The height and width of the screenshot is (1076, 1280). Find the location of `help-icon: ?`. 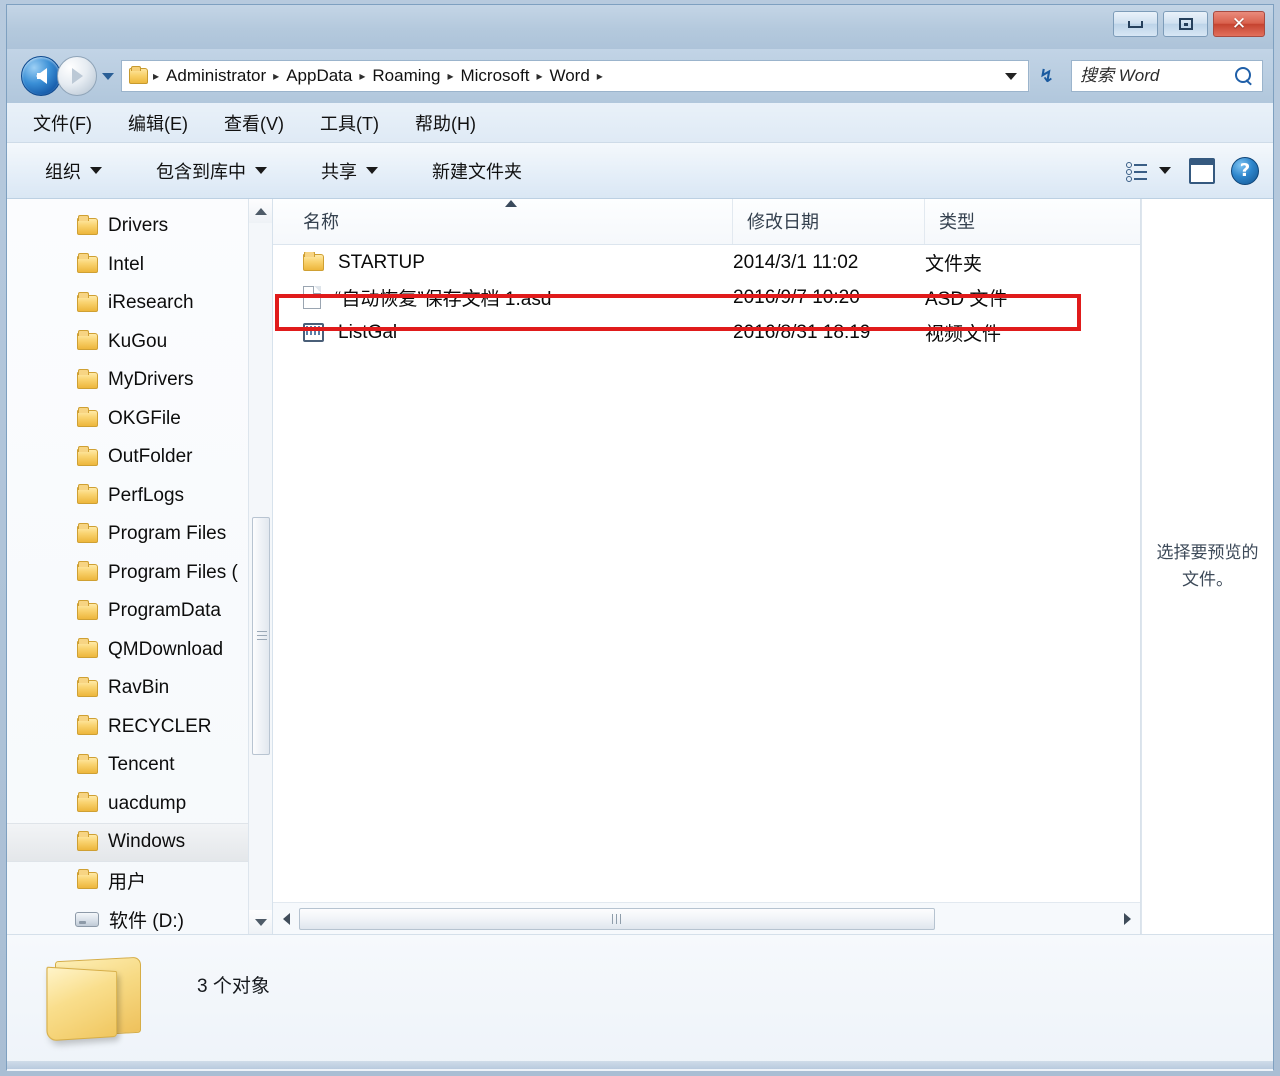

help-icon: ? is located at coordinates (1245, 170).